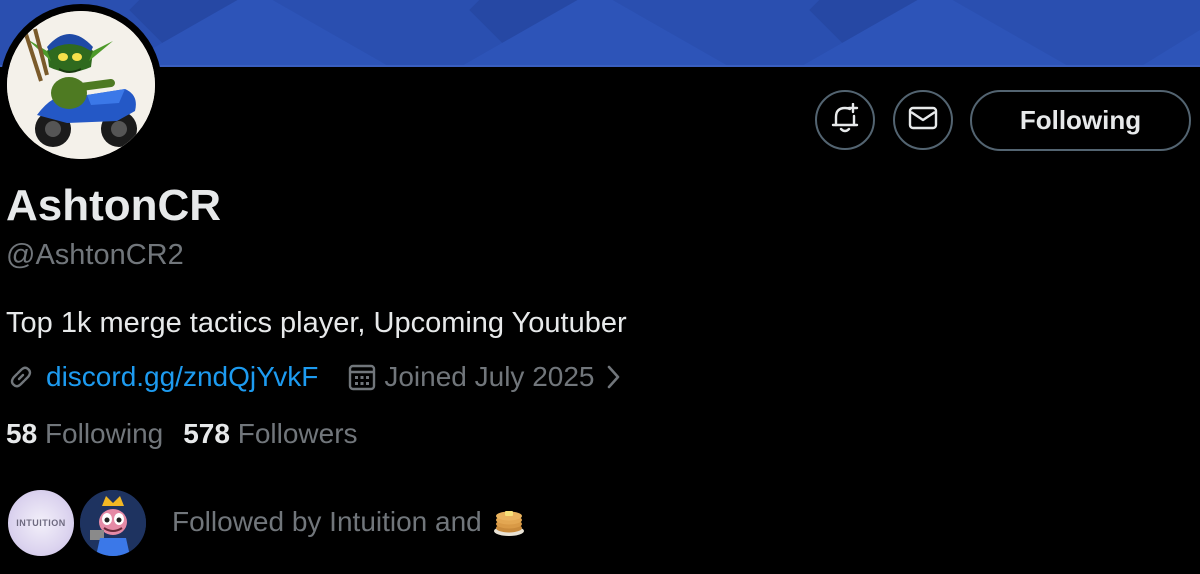 The image size is (1200, 574). What do you see at coordinates (489, 376) in the screenshot?
I see `joined-date: Joined July 2025` at bounding box center [489, 376].